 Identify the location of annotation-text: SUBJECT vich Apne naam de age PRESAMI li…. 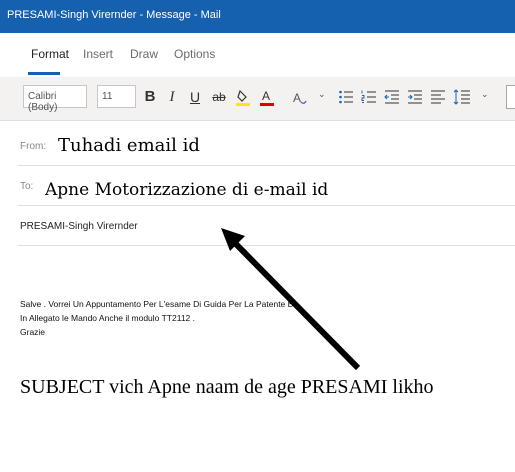
(227, 387).